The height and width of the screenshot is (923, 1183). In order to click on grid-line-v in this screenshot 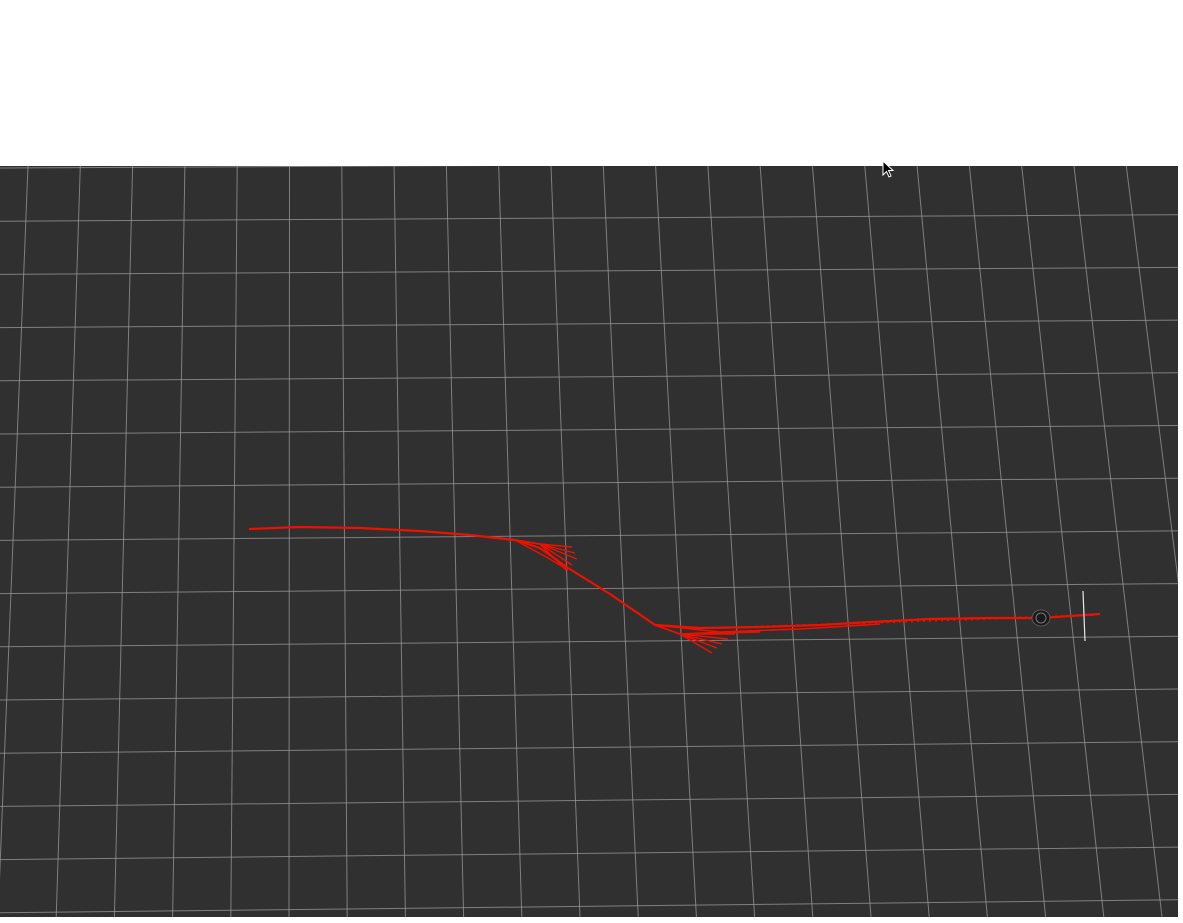, I will do `click(289, 541)`.